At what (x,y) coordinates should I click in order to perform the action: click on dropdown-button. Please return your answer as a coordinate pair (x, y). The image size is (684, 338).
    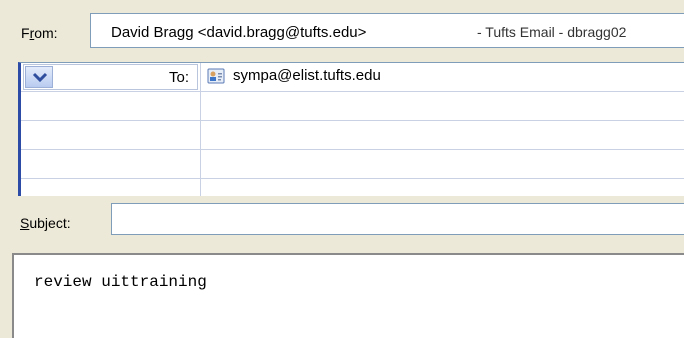
    Looking at the image, I should click on (39, 77).